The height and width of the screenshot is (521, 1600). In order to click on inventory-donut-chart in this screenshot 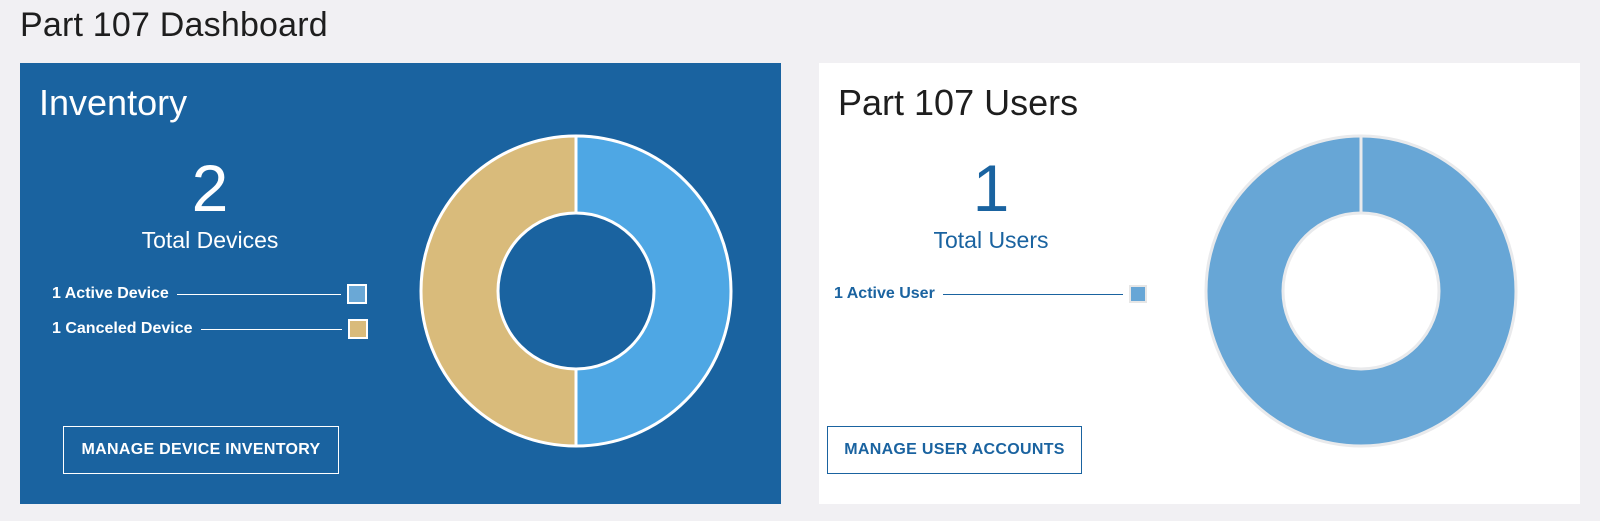, I will do `click(576, 291)`.